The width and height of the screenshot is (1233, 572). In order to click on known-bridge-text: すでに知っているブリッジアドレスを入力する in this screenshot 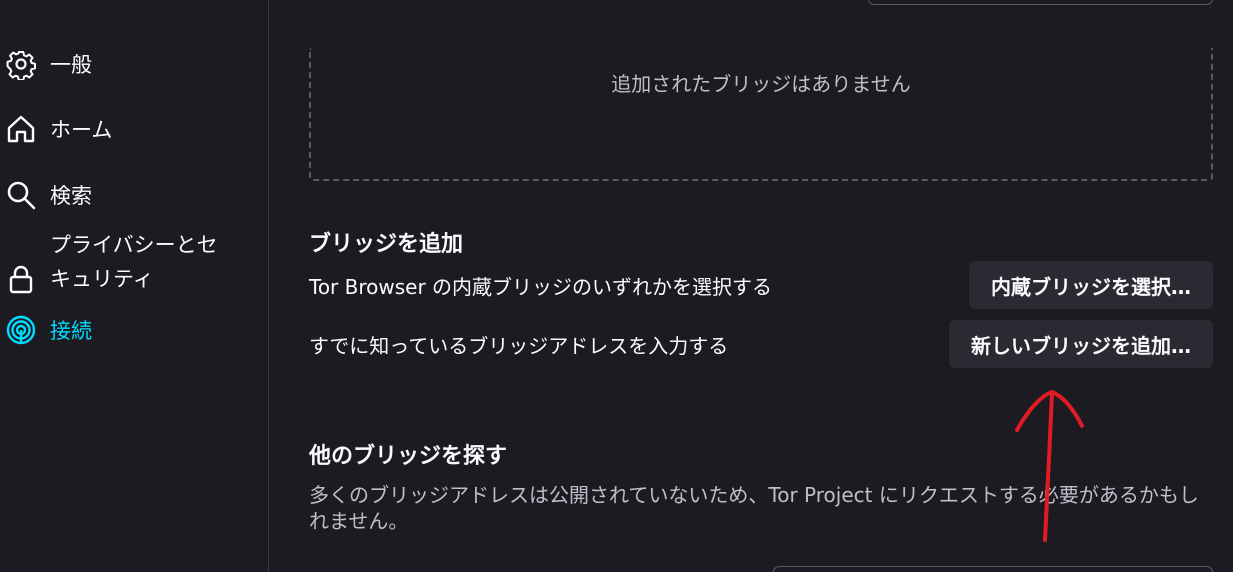, I will do `click(519, 346)`.